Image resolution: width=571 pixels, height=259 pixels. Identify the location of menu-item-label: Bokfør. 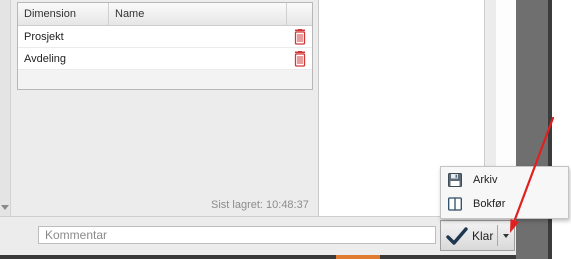
(489, 204).